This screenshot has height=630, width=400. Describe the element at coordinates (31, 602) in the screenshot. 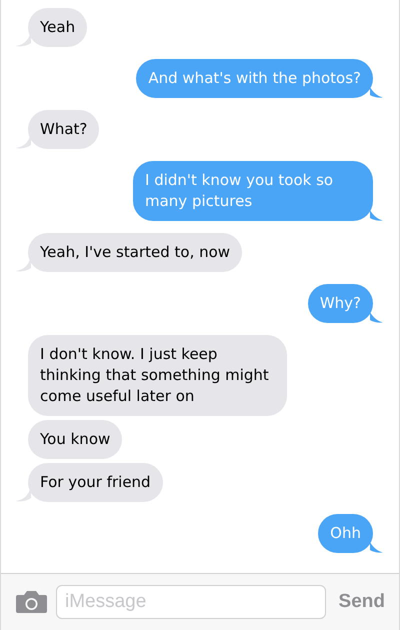

I see `camera-icon` at that location.